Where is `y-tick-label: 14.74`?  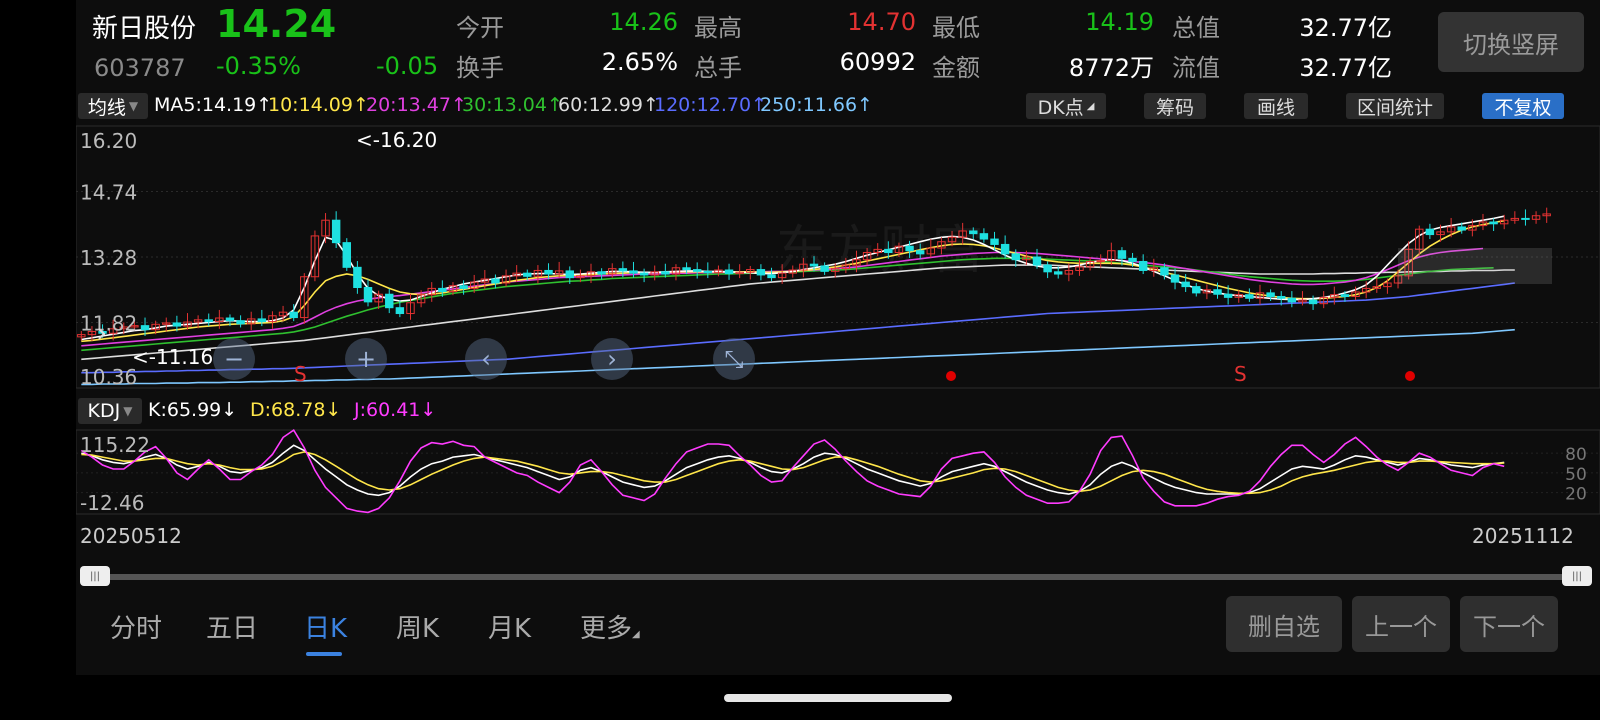
y-tick-label: 14.74 is located at coordinates (108, 193).